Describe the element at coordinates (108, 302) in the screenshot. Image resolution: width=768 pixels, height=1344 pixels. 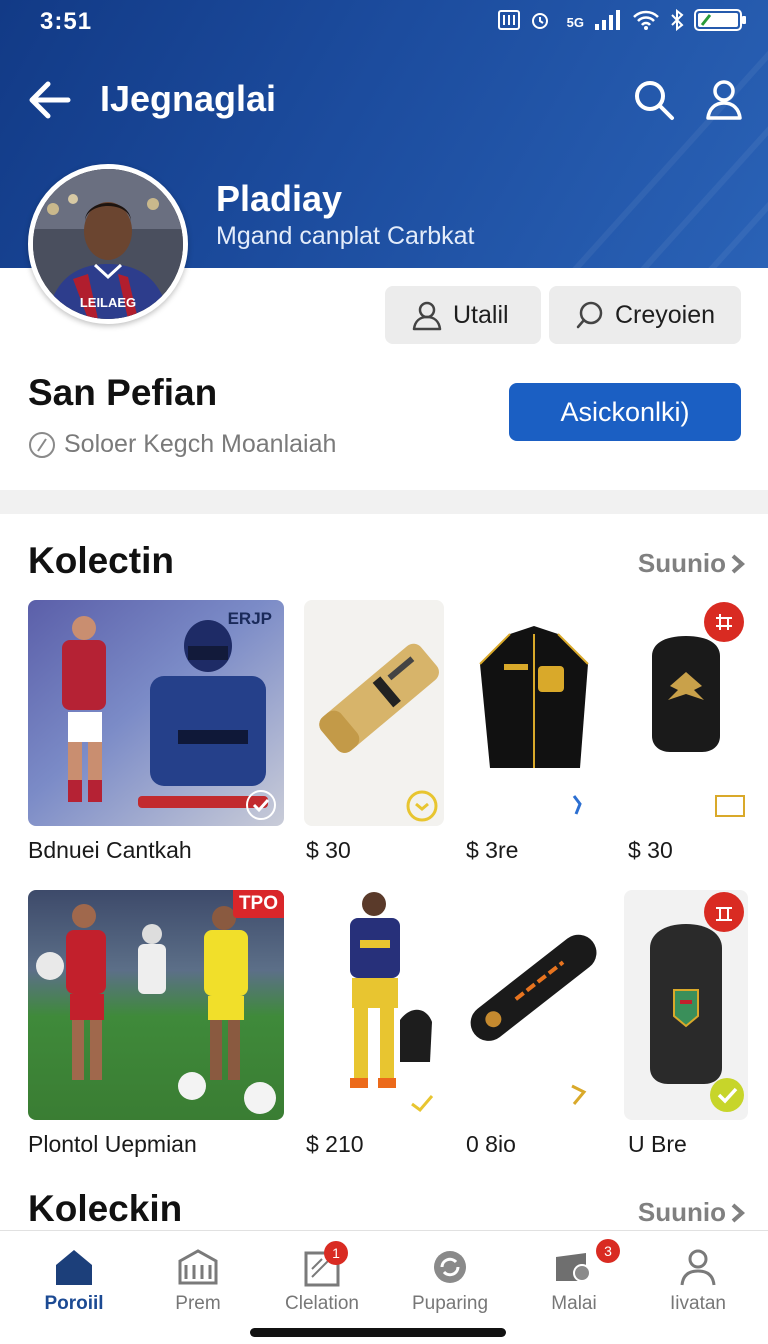
I see `svg-text: LEILAEG` at that location.